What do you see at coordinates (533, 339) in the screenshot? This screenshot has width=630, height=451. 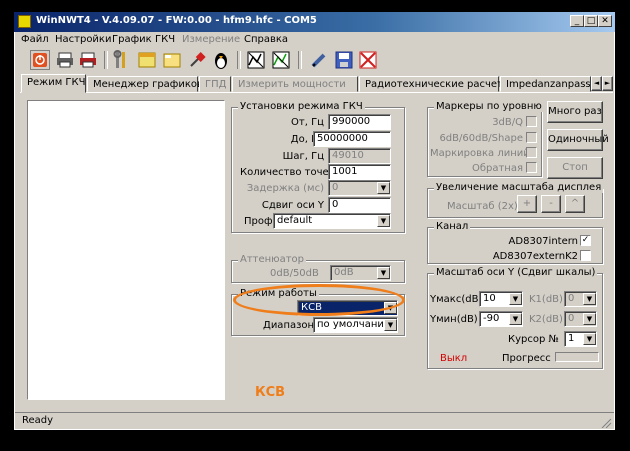 I see `cursor-label: Курсор №` at bounding box center [533, 339].